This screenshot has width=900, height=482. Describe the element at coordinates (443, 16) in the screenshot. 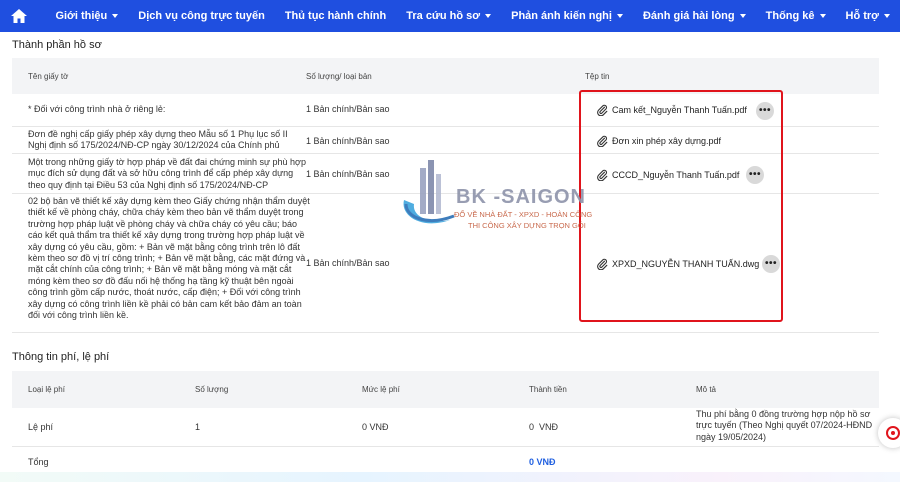

I see `nav-label: Tra cứu hồ sơ` at that location.